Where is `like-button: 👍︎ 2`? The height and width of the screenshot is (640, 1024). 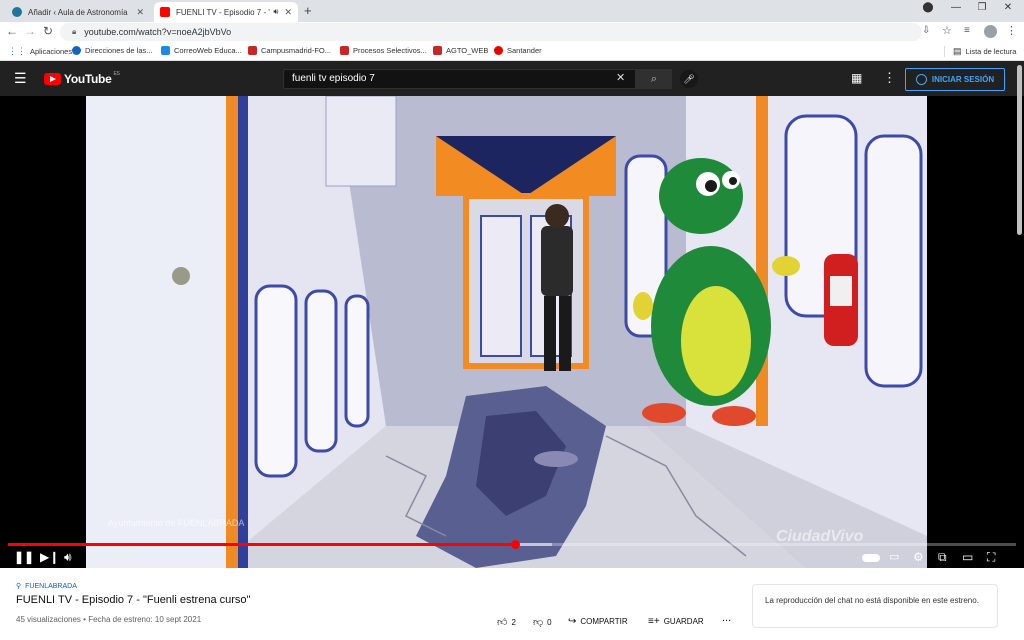
like-button: 👍︎ 2 is located at coordinates (506, 622).